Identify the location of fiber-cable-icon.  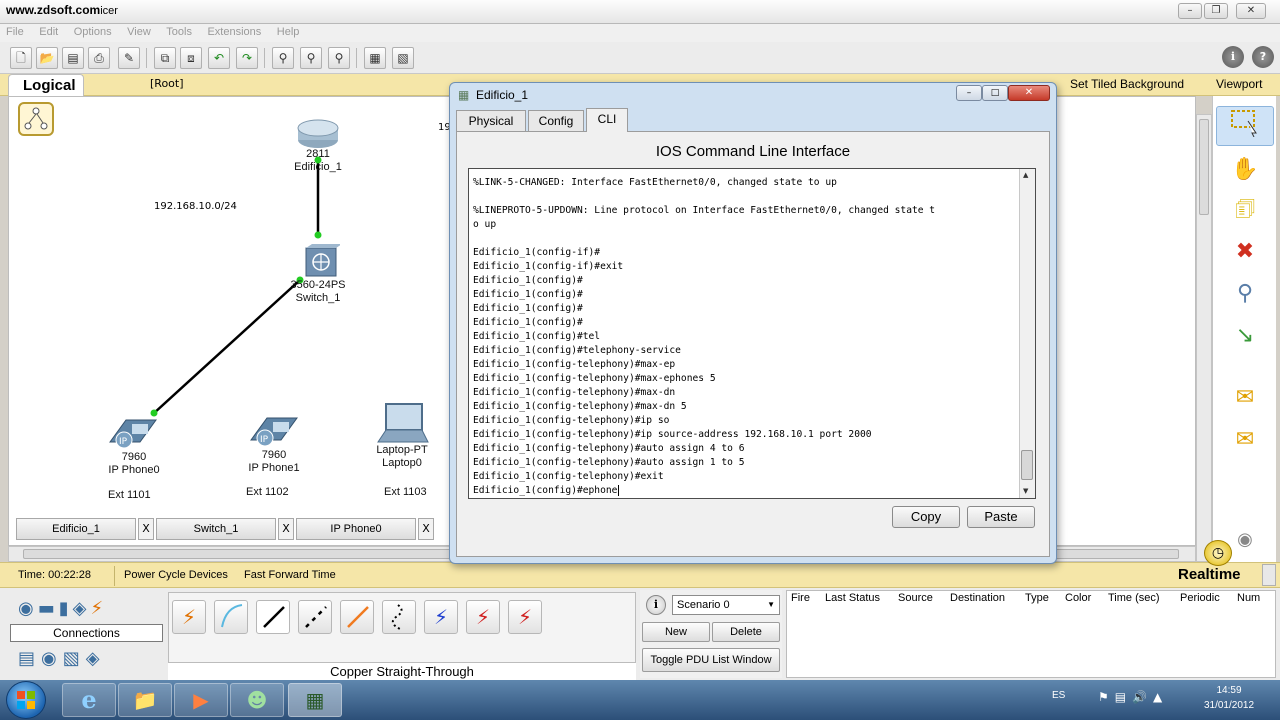
(357, 617).